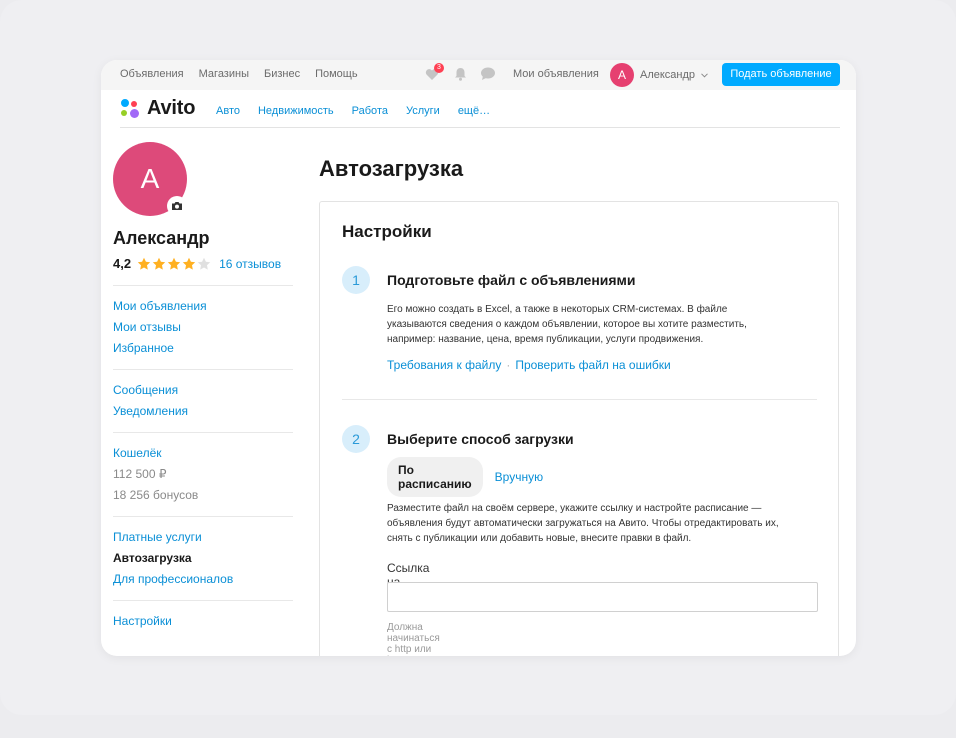 This screenshot has height=738, width=956. Describe the element at coordinates (370, 111) in the screenshot. I see `category-jobs: Работа` at that location.